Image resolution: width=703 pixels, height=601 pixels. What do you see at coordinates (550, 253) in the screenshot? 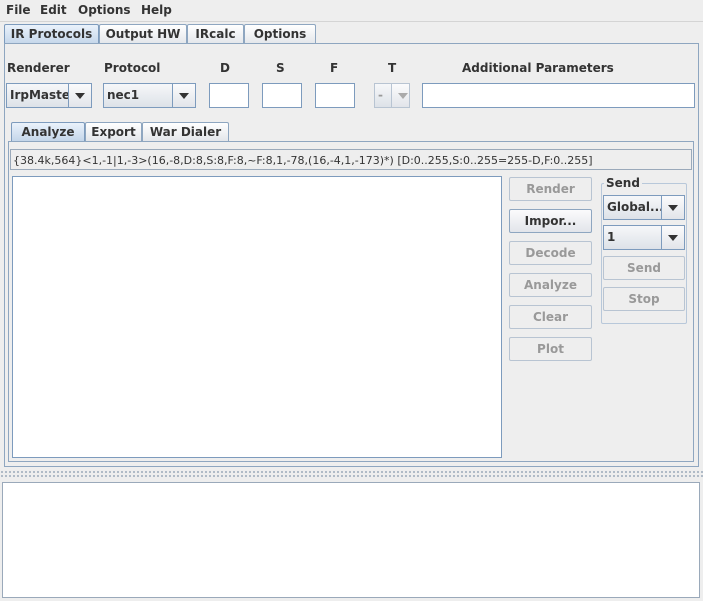
I see `decode-button: Decode` at bounding box center [550, 253].